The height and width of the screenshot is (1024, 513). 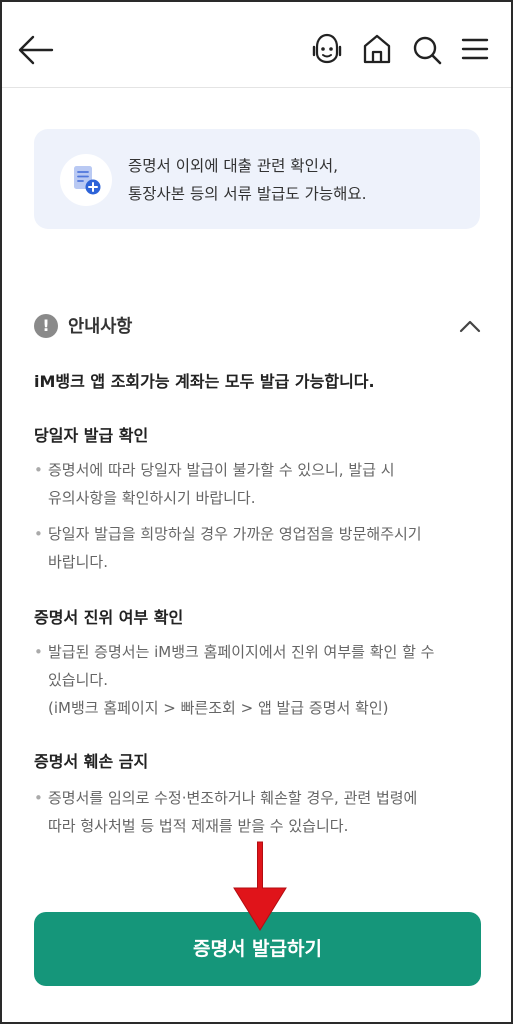 What do you see at coordinates (233, 798) in the screenshot?
I see `bullet-line: 증명서를 임의로 수정·변조하거나 훼손할 경우, 관련 법령에` at bounding box center [233, 798].